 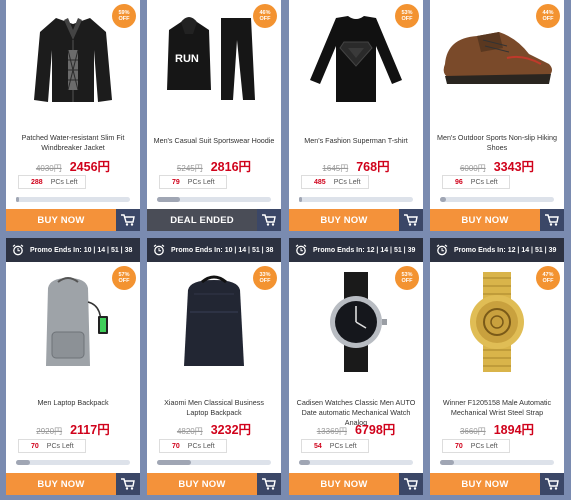 What do you see at coordinates (124, 16) in the screenshot?
I see `discount-badge: 59% OFF` at bounding box center [124, 16].